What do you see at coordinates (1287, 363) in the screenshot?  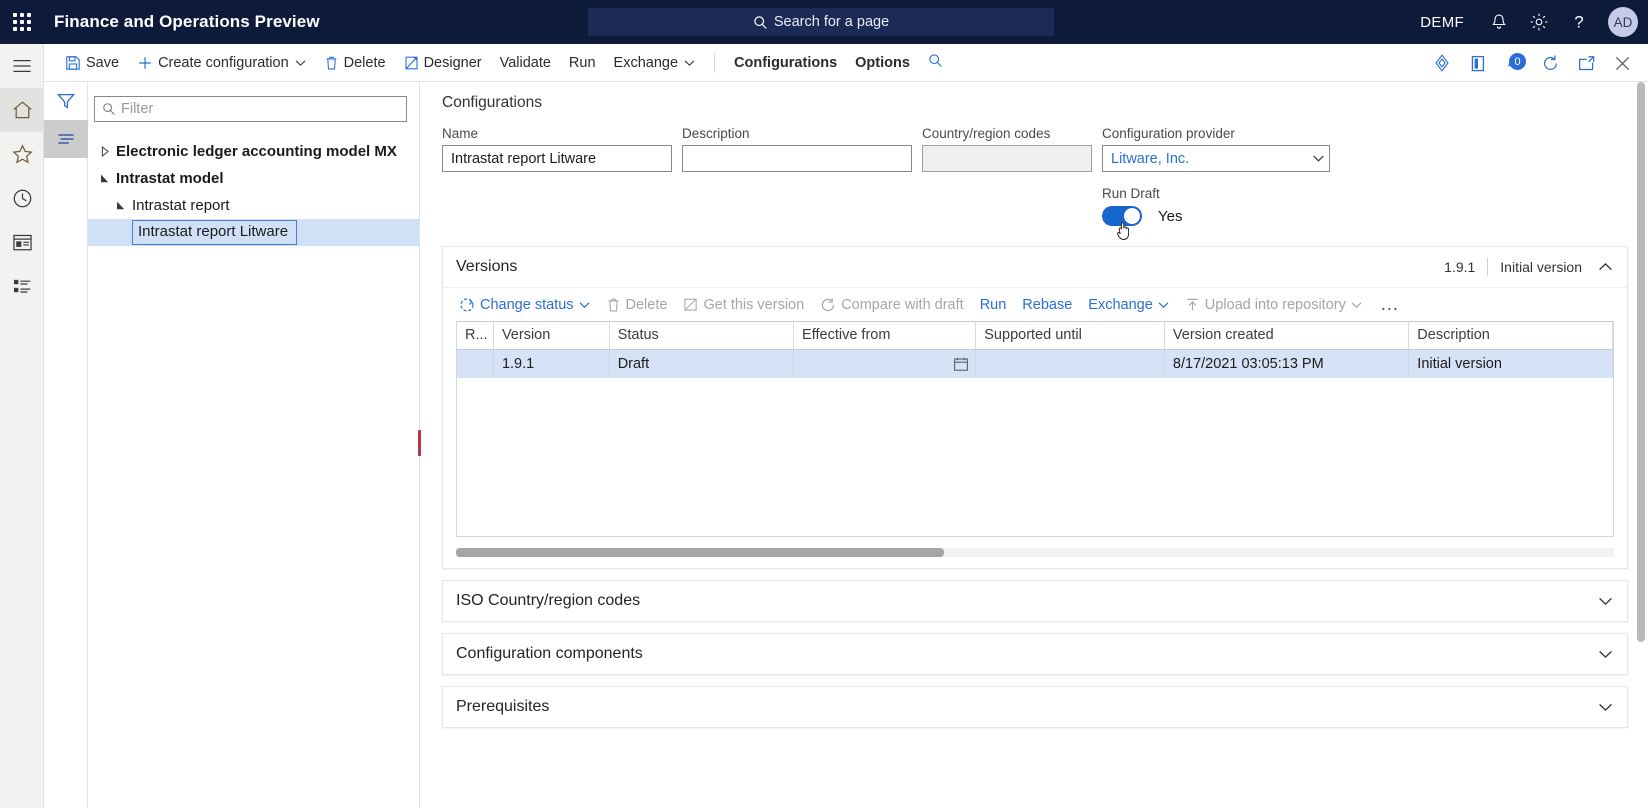 I see `cell-version-created: 8/17/2021 03:05:13 PM` at bounding box center [1287, 363].